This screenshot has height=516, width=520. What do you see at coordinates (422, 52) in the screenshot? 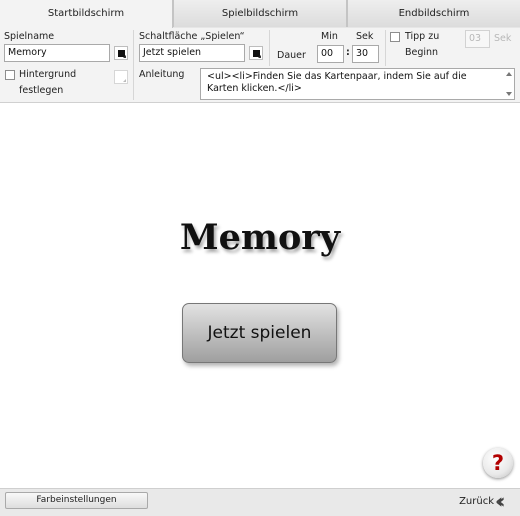
I see `tip-label-line2: Beginn` at bounding box center [422, 52].